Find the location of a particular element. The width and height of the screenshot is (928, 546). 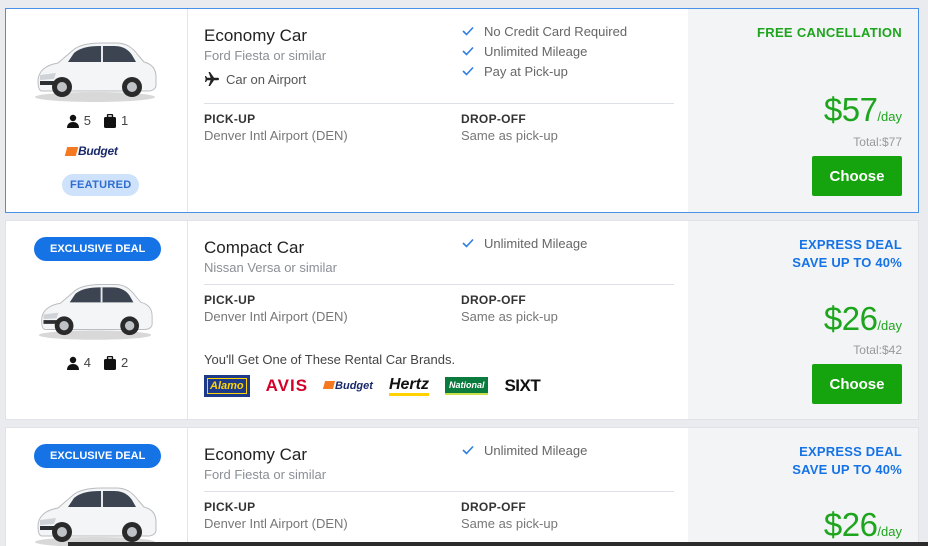

plane-icon is located at coordinates (212, 79).